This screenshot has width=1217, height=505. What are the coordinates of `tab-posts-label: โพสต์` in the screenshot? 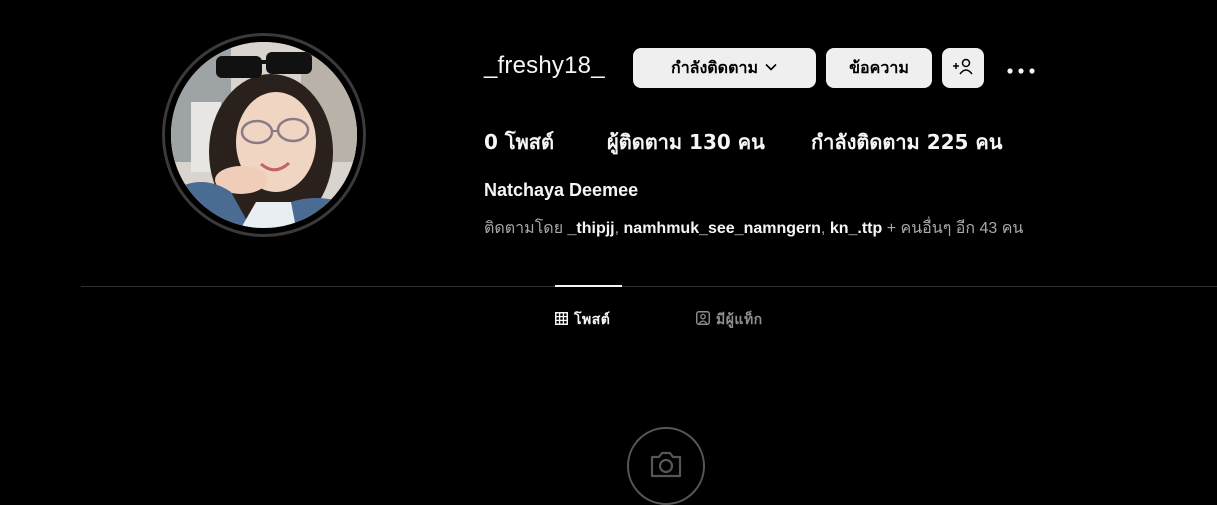 It's located at (592, 320).